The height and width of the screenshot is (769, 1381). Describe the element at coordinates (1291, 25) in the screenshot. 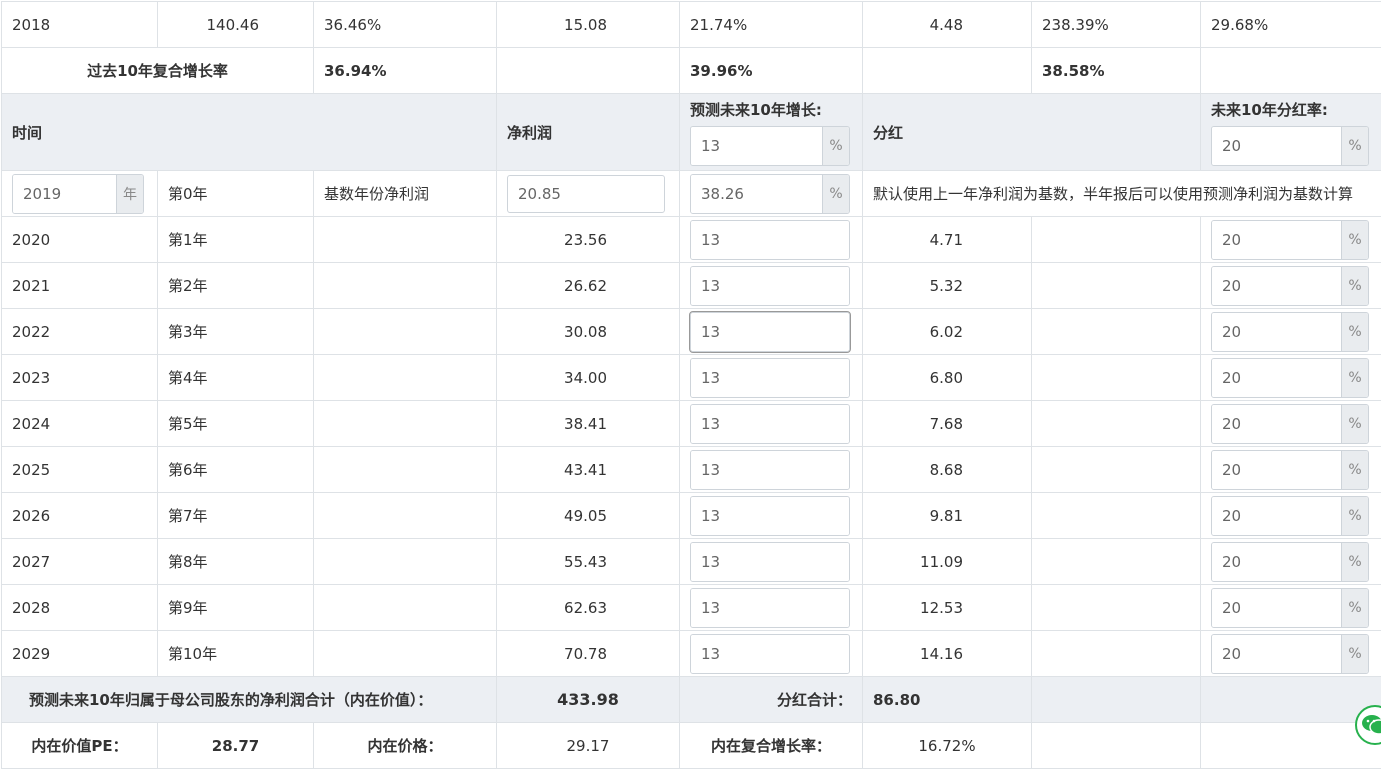

I see `growth-cell: 29.68%` at that location.